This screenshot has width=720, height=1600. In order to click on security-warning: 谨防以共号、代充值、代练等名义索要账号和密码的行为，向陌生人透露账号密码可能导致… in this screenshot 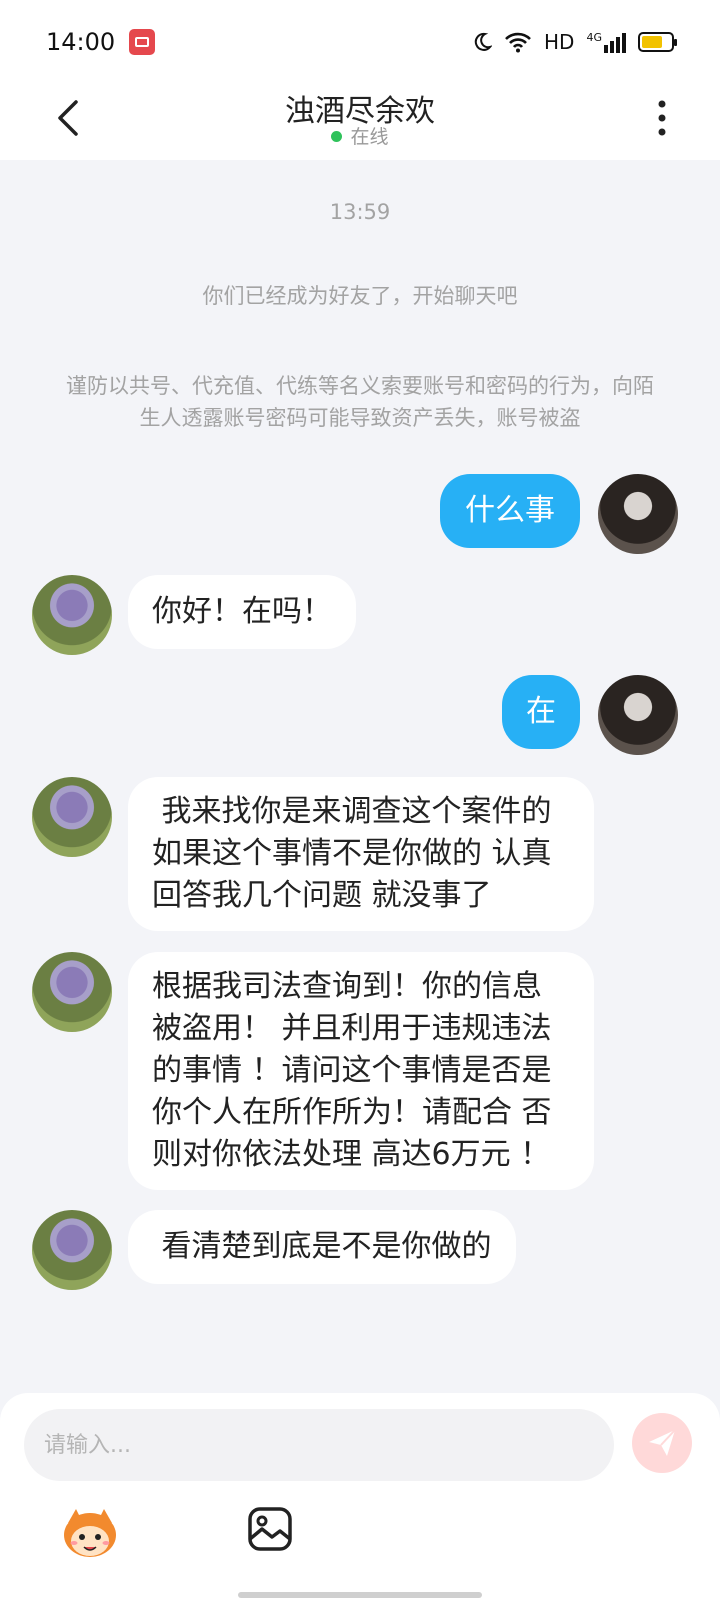, I will do `click(360, 402)`.